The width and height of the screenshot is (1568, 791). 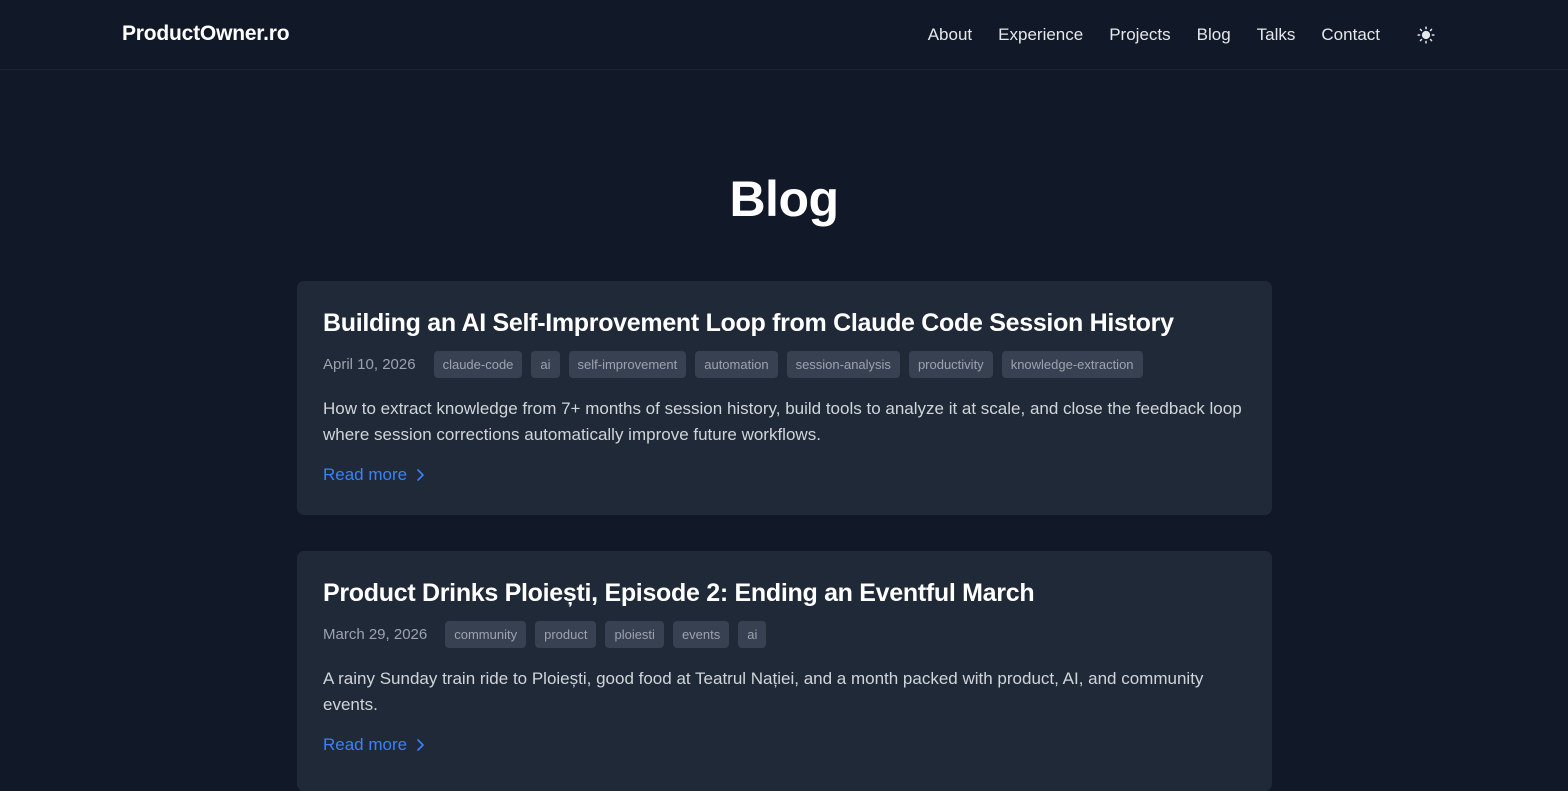 I want to click on nav-link-blog: Blog, so click(x=1214, y=35).